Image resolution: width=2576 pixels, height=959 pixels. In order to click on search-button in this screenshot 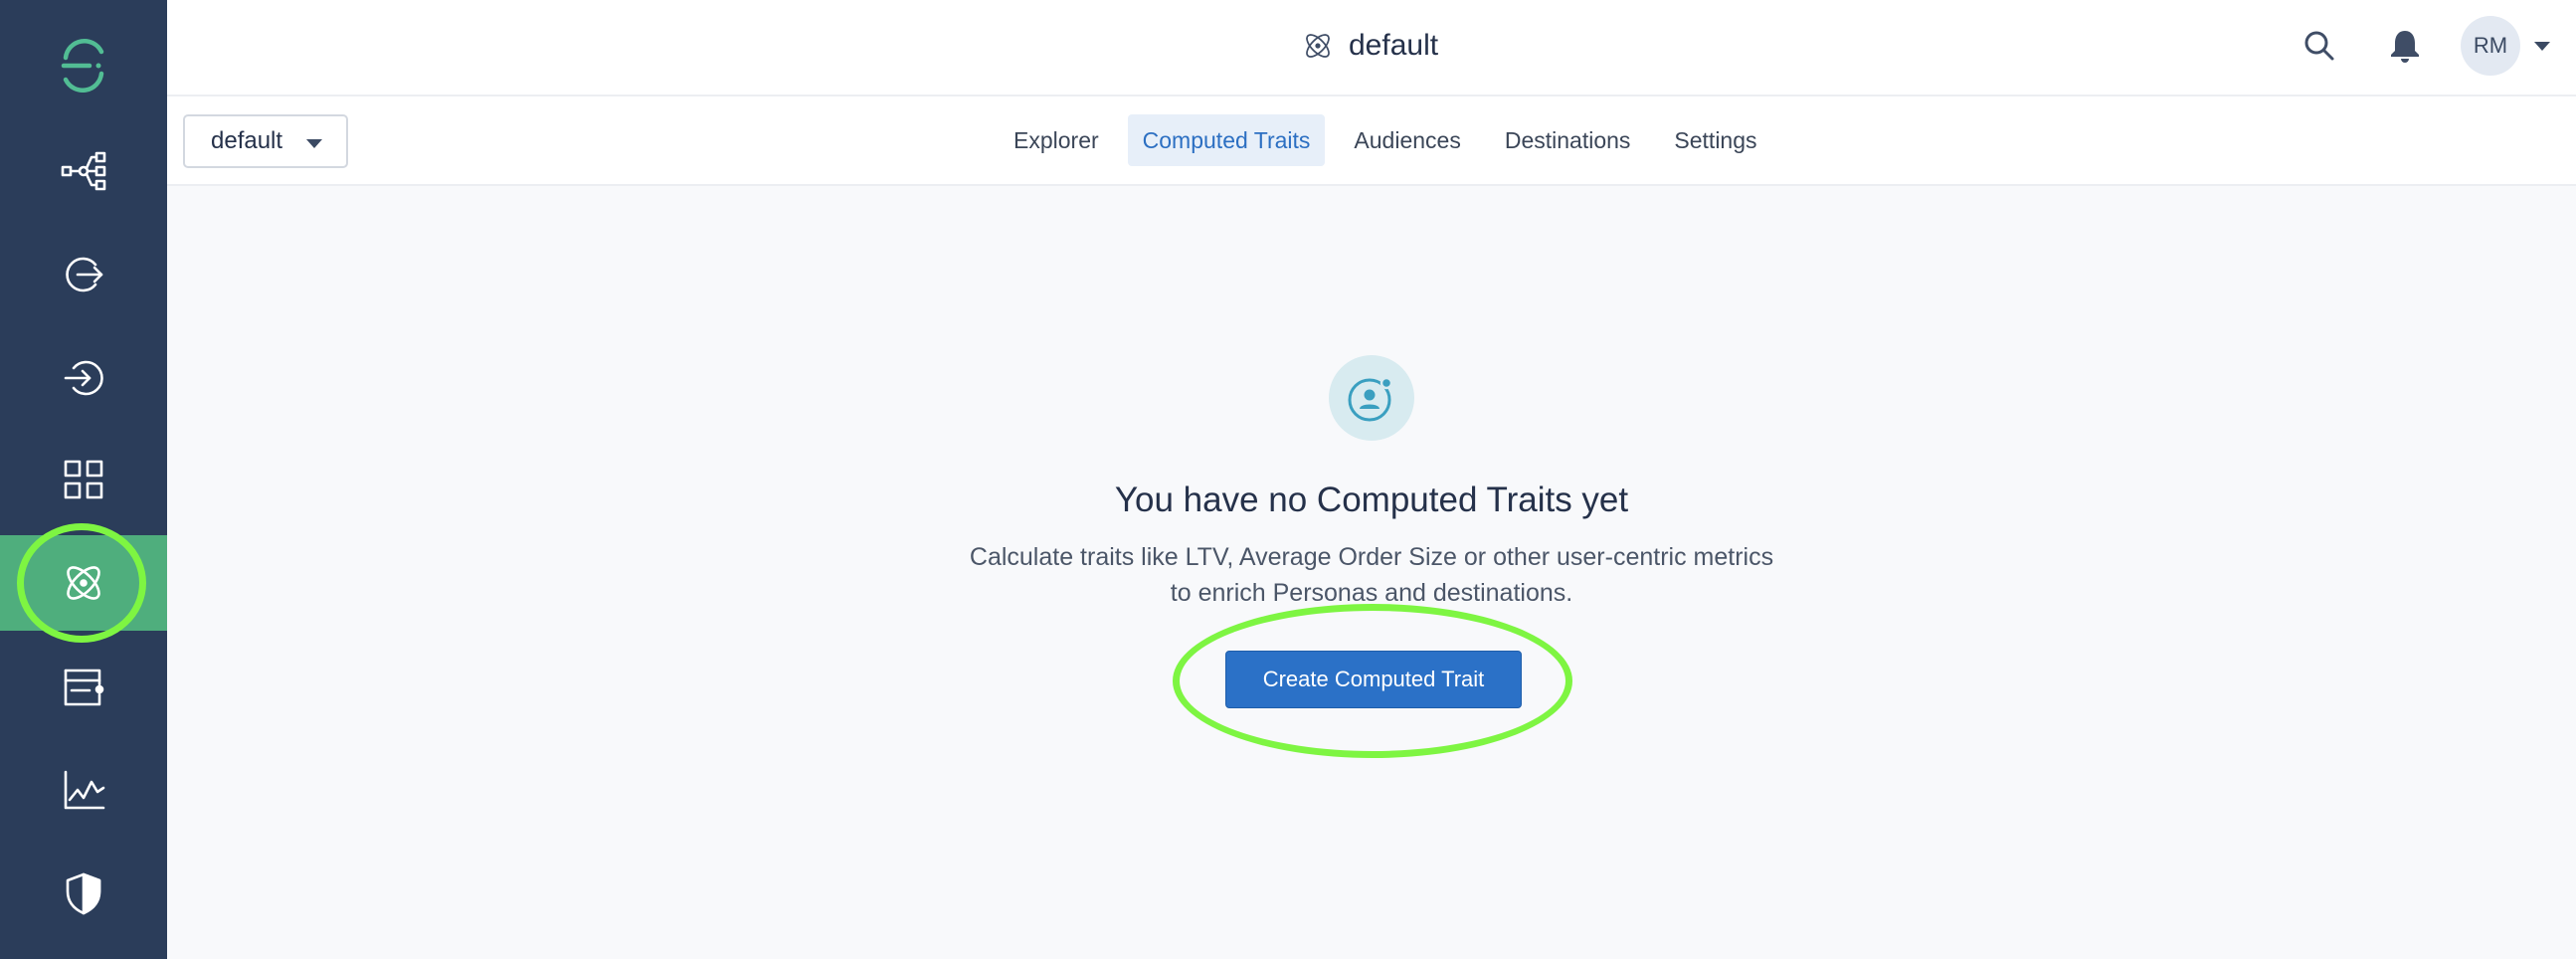, I will do `click(2319, 46)`.